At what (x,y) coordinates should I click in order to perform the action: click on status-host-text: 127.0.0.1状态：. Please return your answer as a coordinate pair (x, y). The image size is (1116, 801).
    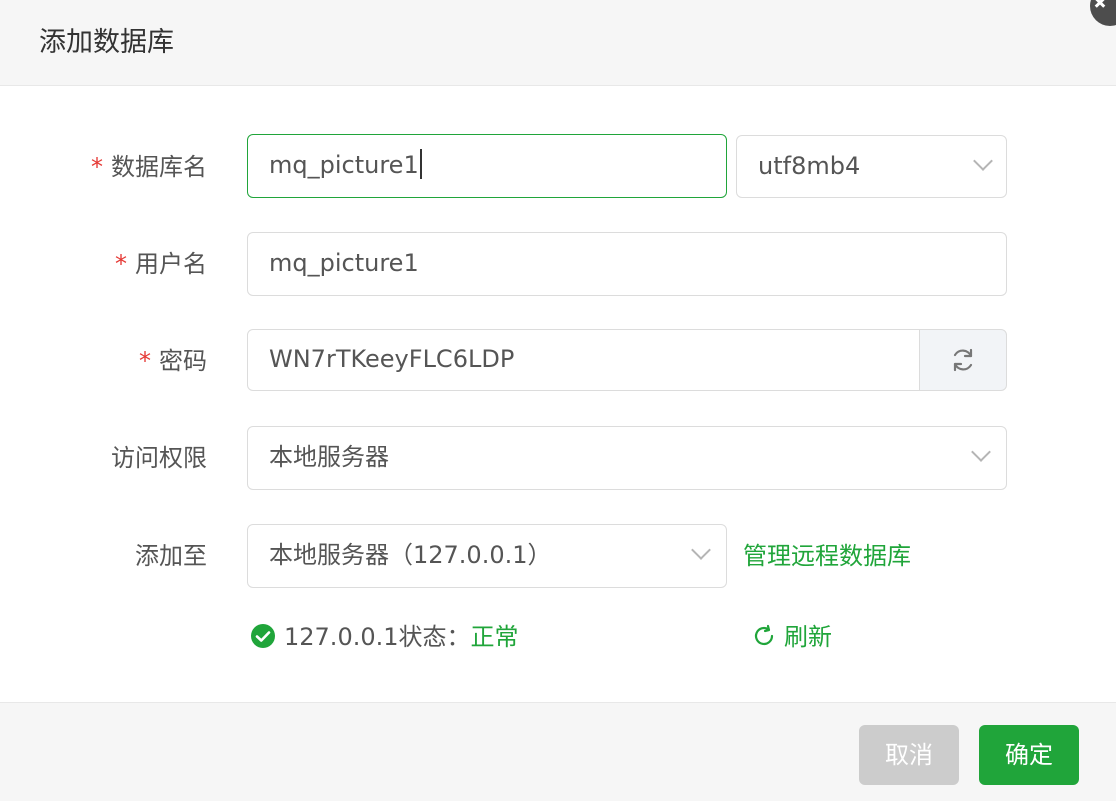
    Looking at the image, I should click on (377, 637).